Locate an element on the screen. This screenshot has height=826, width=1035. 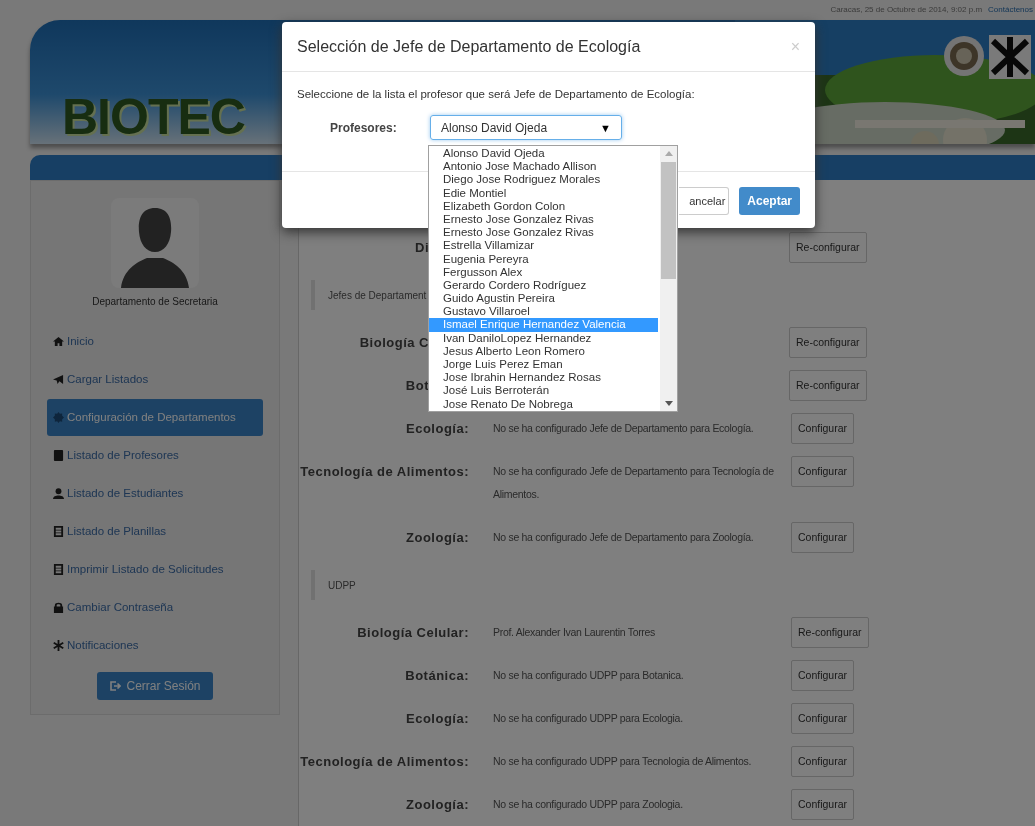
dropdown-option: Antonio Jose Machado Allison is located at coordinates (544, 167).